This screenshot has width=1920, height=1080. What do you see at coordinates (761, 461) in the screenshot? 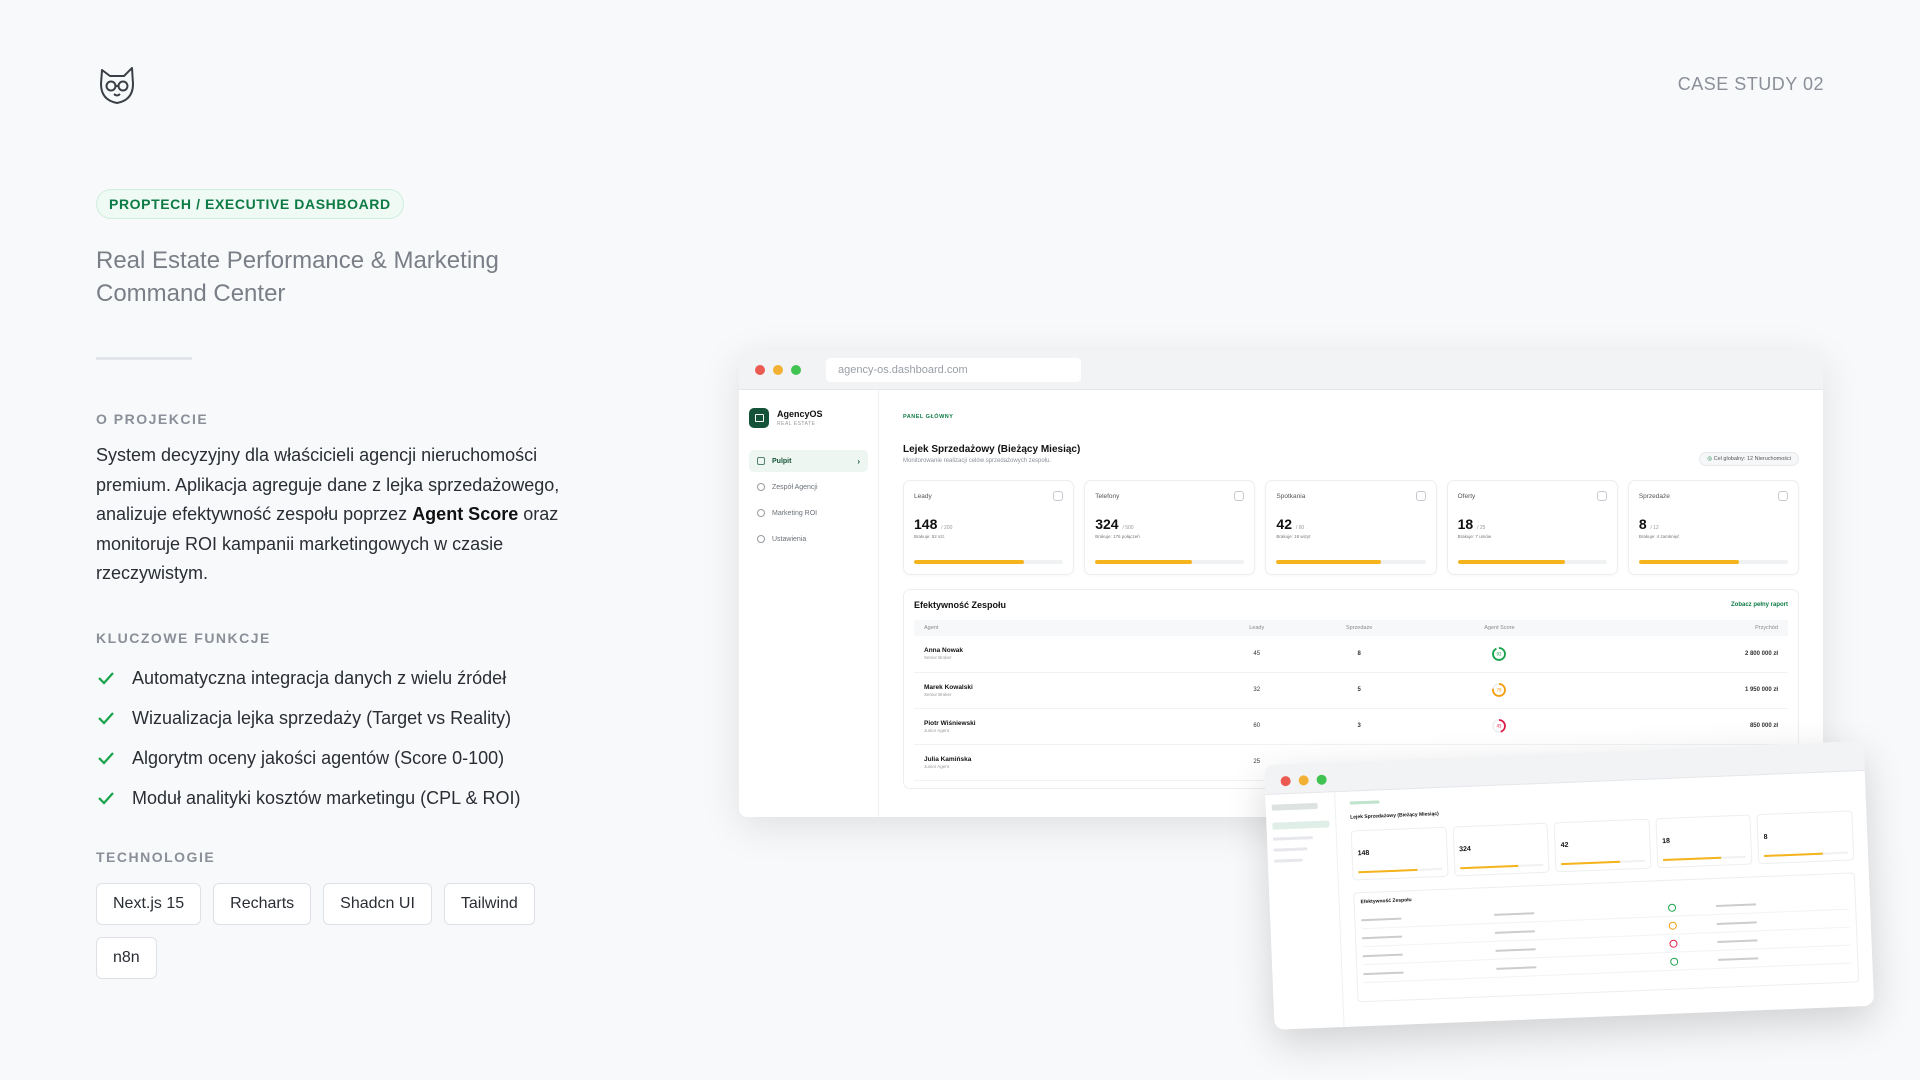
I see `grid-icon` at bounding box center [761, 461].